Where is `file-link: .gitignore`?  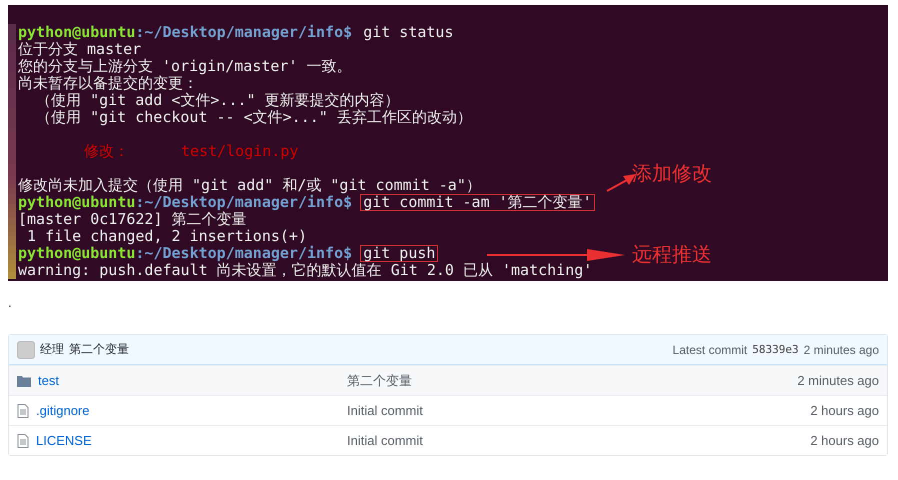 file-link: .gitignore is located at coordinates (63, 410).